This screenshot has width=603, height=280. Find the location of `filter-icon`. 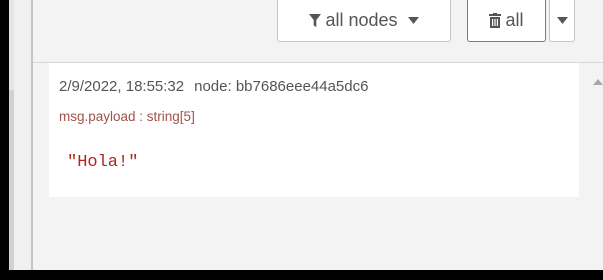

filter-icon is located at coordinates (315, 20).